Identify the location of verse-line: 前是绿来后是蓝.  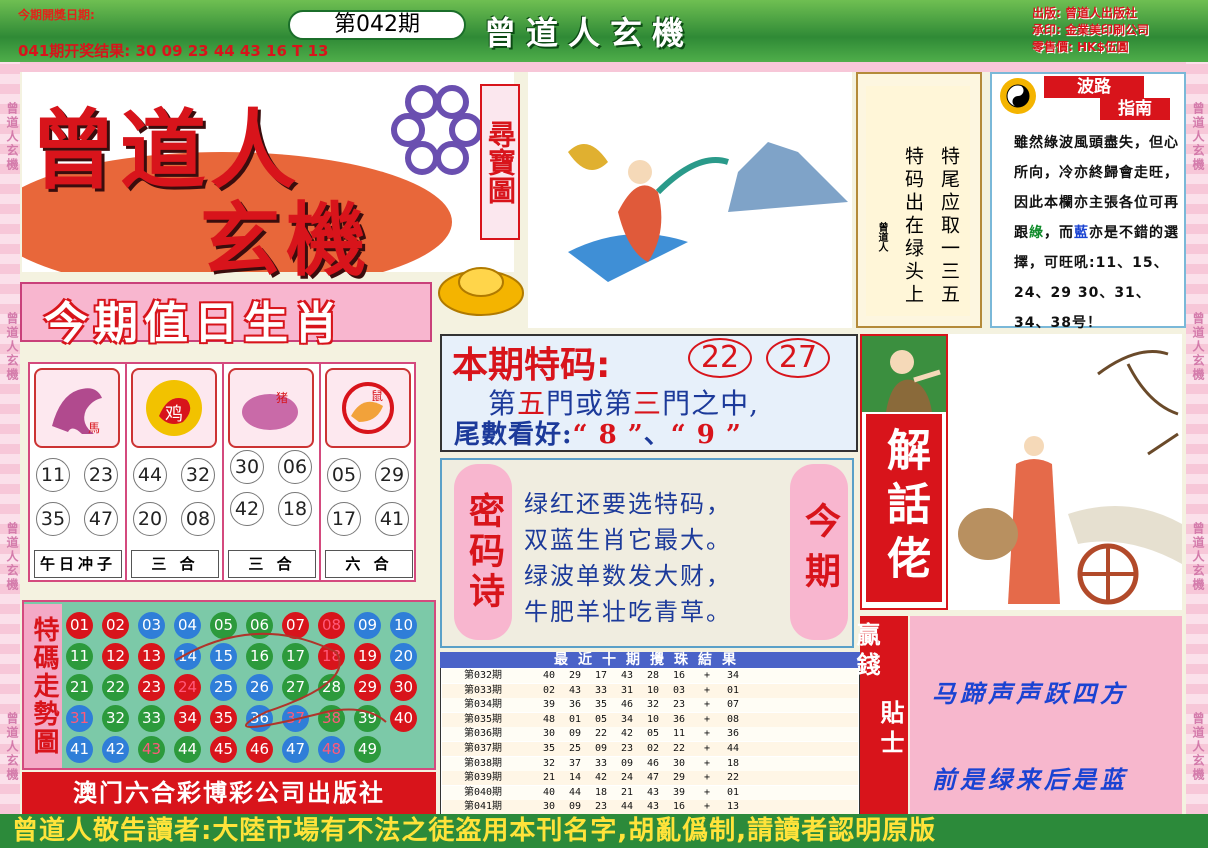
(1030, 779).